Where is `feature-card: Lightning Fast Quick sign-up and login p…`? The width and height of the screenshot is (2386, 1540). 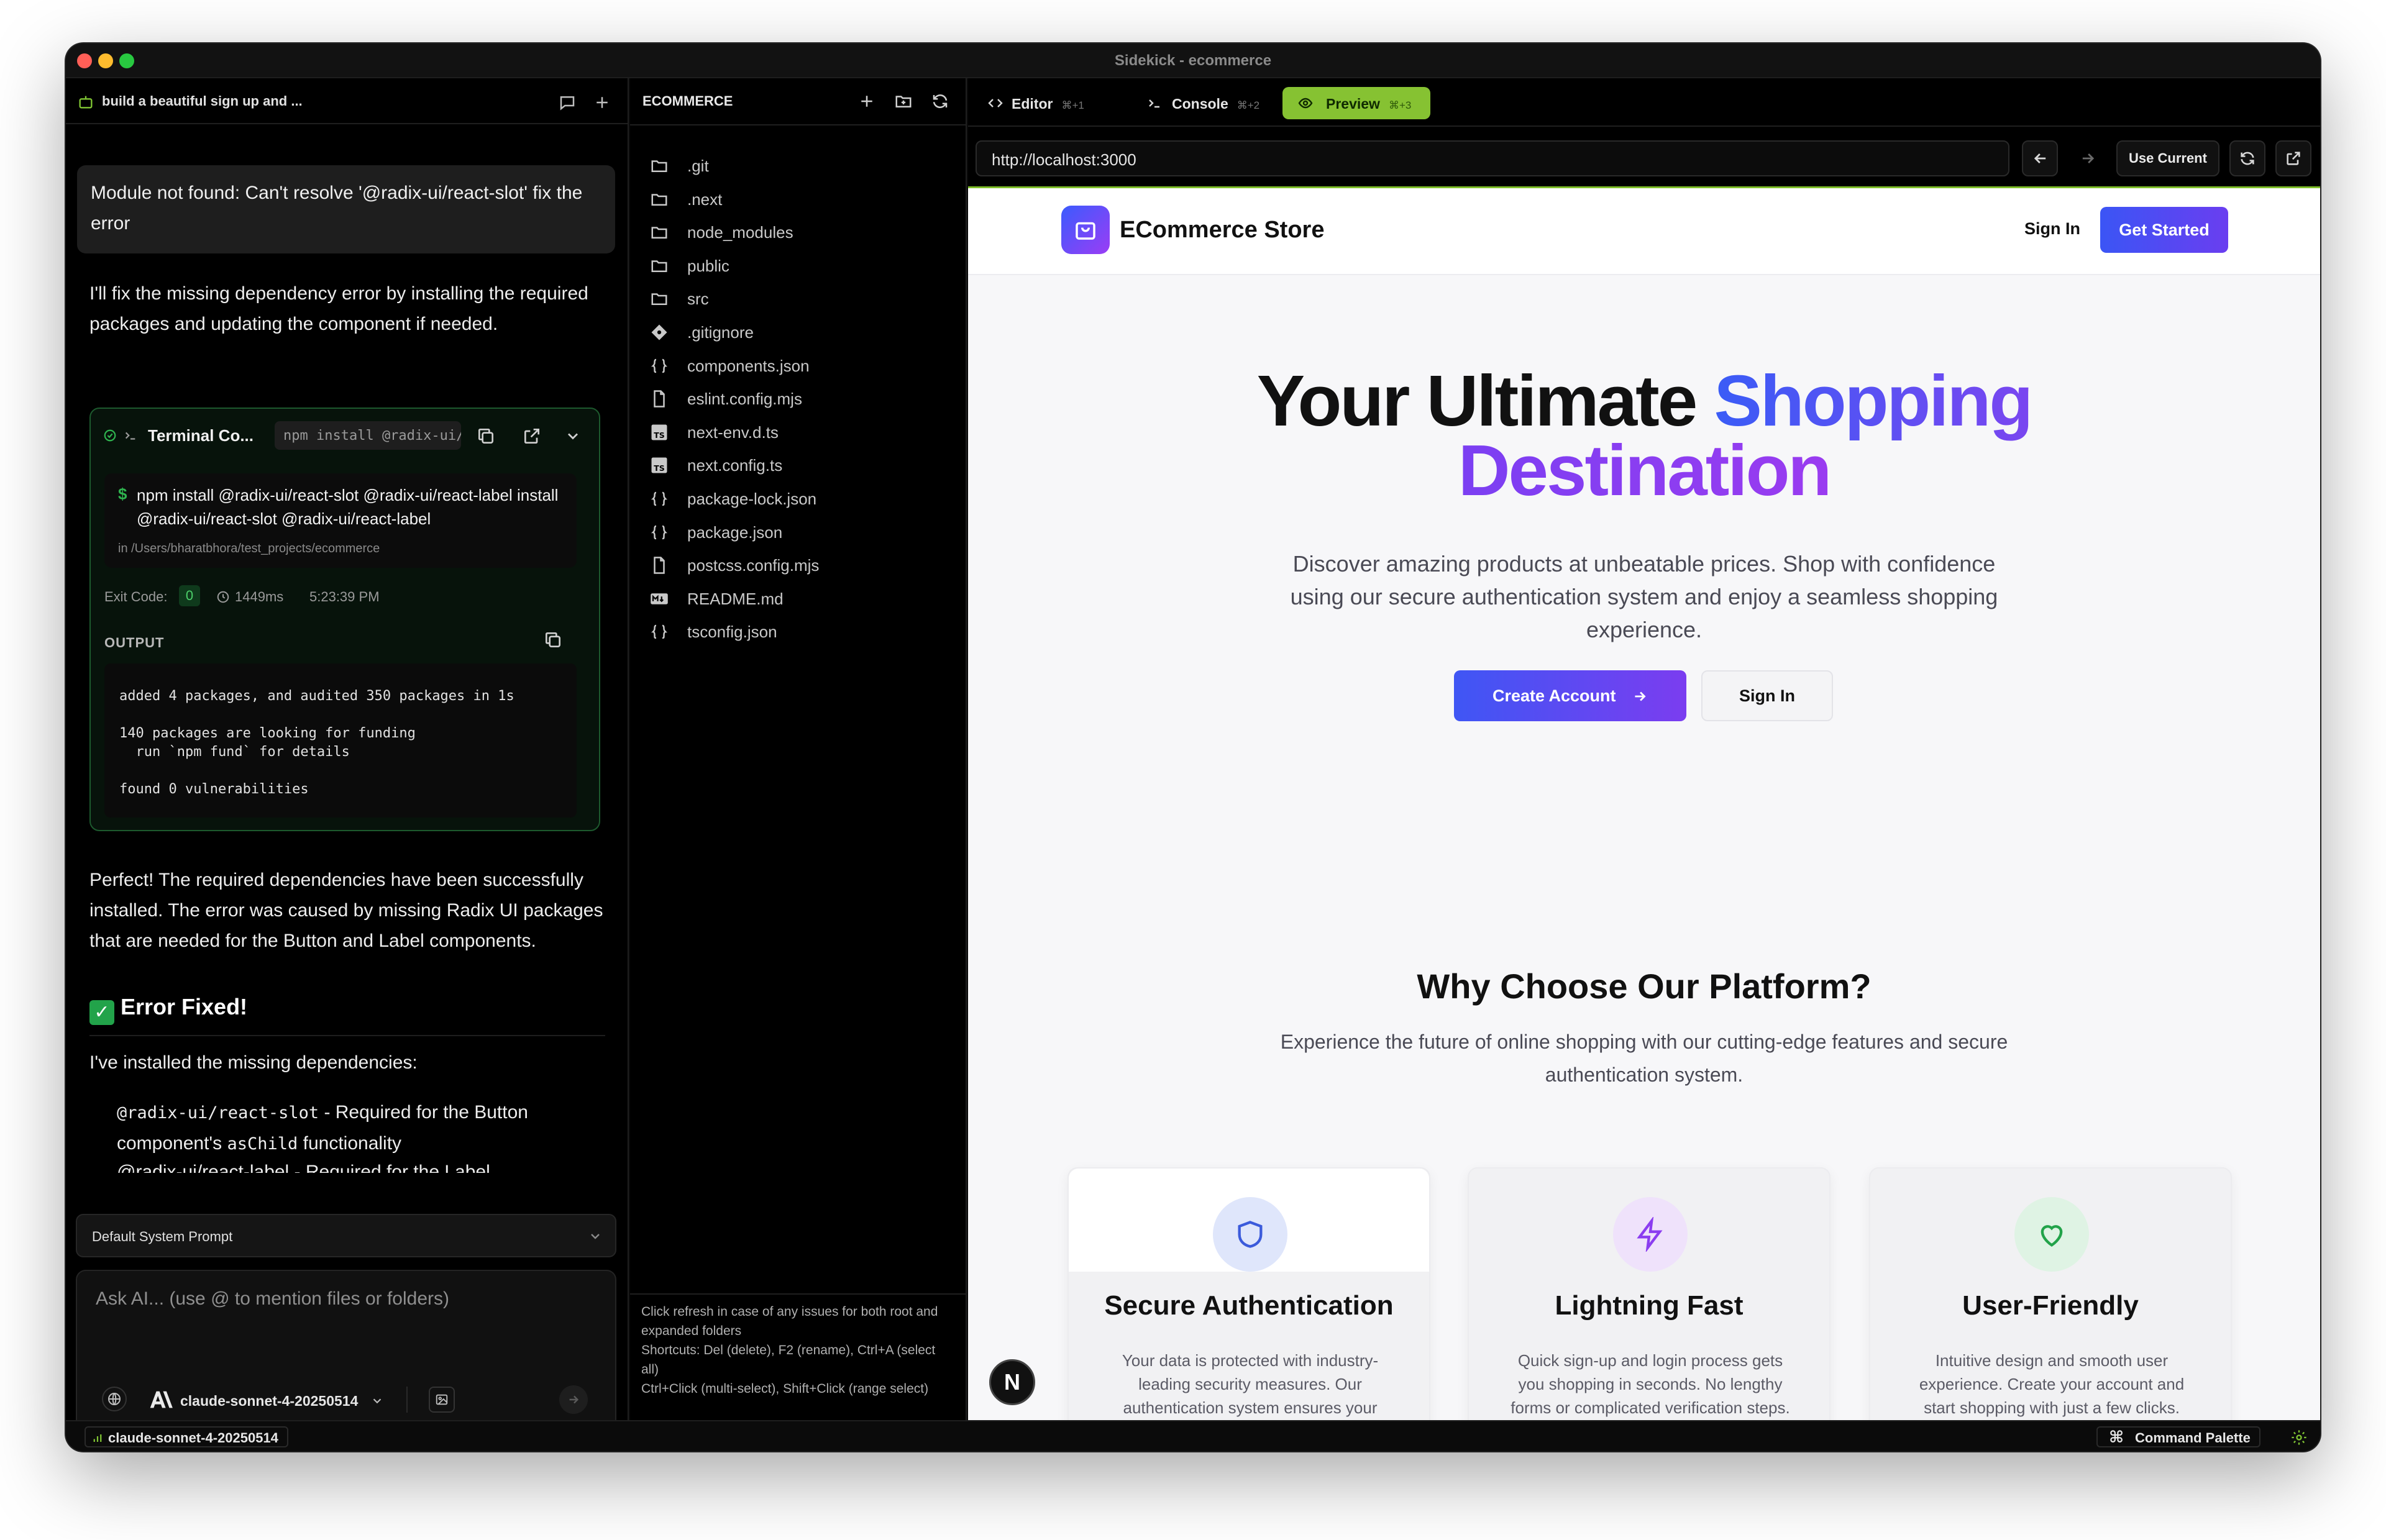 feature-card: Lightning Fast Quick sign-up and login p… is located at coordinates (1649, 1293).